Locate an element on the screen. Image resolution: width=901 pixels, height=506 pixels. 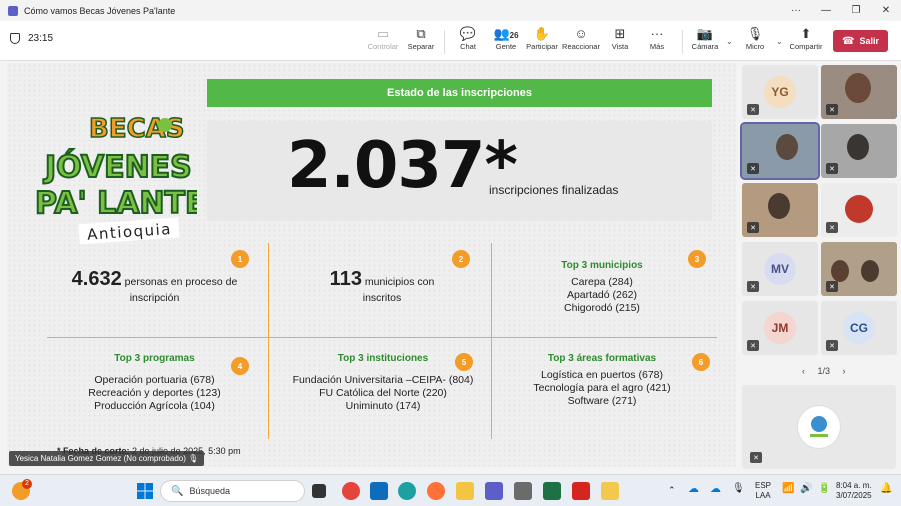
participant-tile-cg: CG ✕ is located at coordinates (859, 328).